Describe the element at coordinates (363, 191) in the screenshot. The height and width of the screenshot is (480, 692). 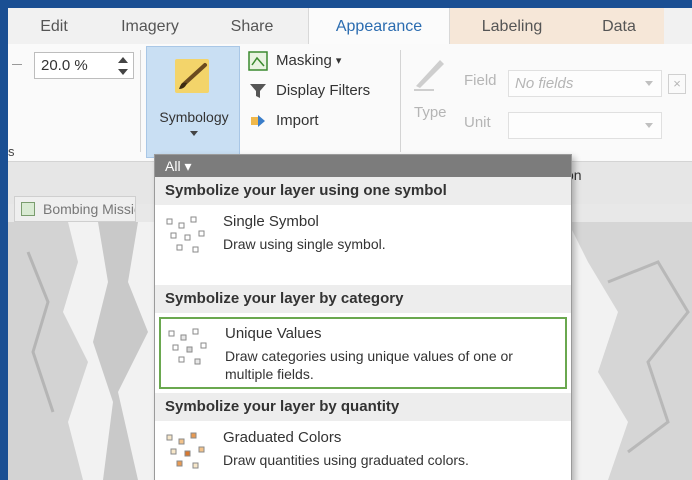
I see `menu-section-header: Symbolize your layer using one symbol` at that location.